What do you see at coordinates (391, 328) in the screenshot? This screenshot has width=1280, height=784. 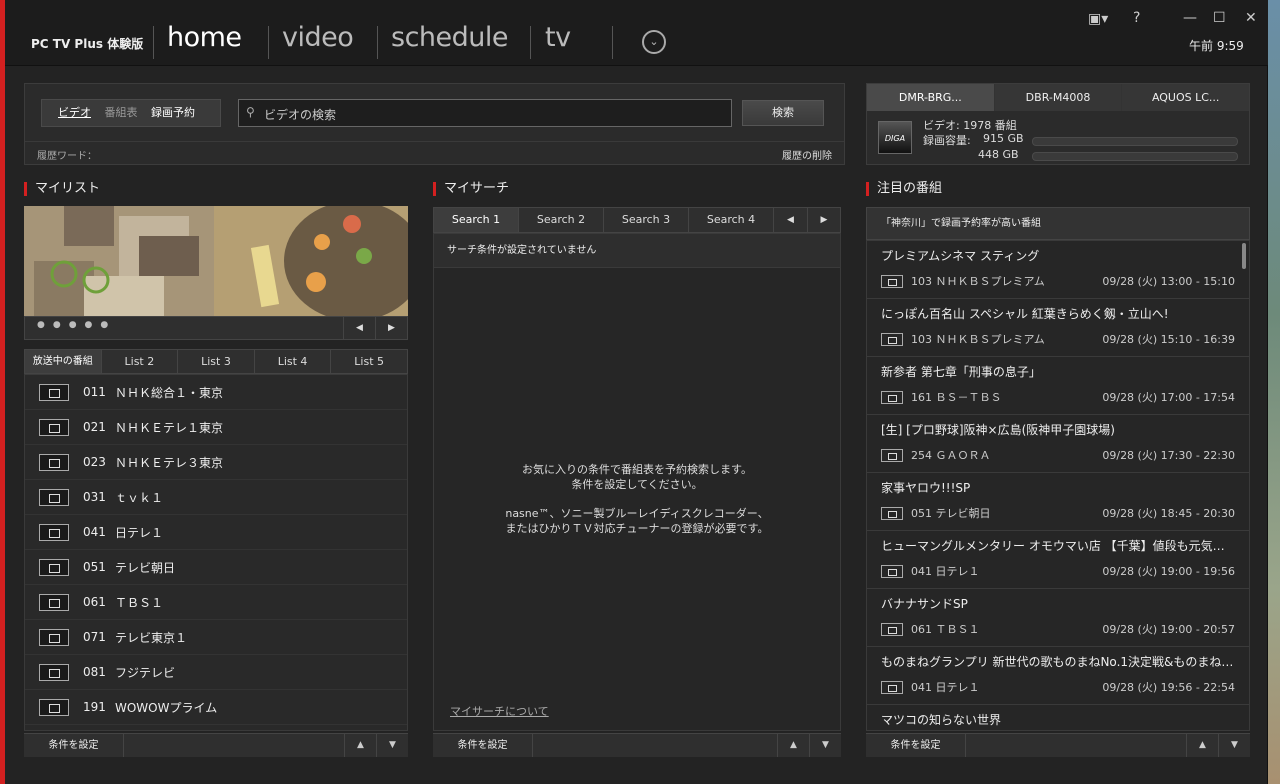 I see `banner-next-icon: ▶` at bounding box center [391, 328].